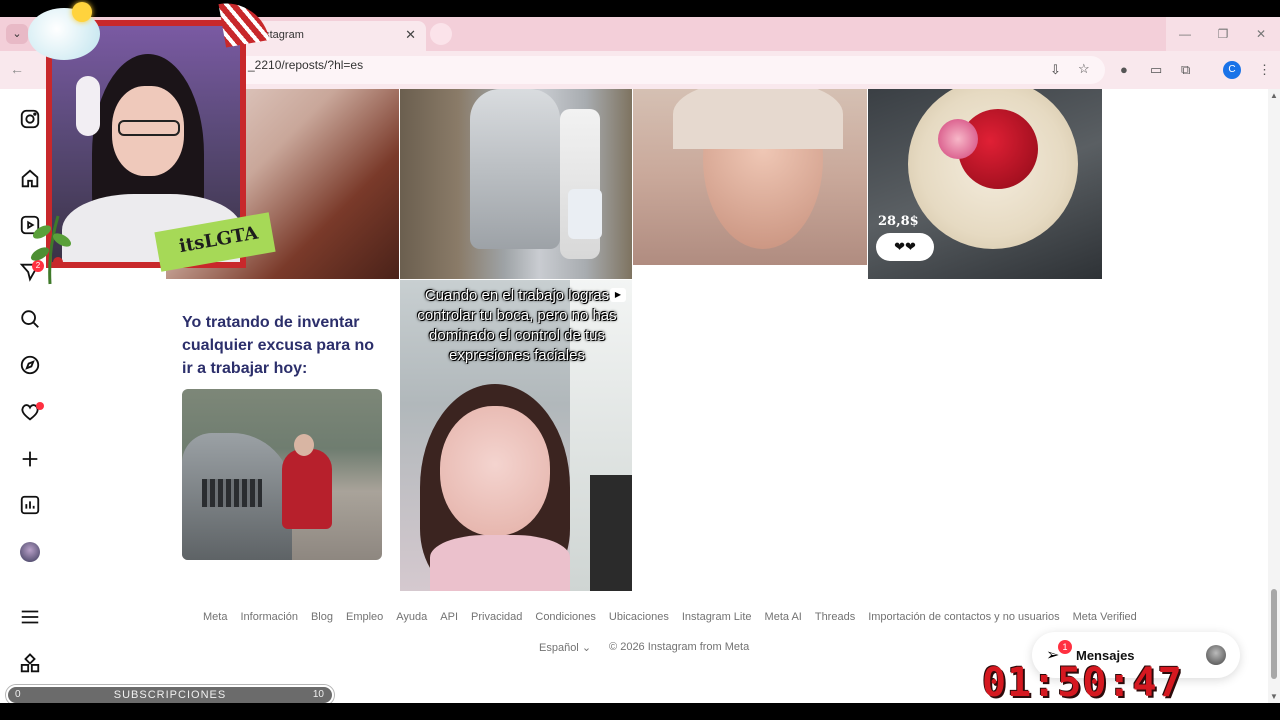  Describe the element at coordinates (905, 247) in the screenshot. I see `hearts-bubble: ❤❤` at that location.